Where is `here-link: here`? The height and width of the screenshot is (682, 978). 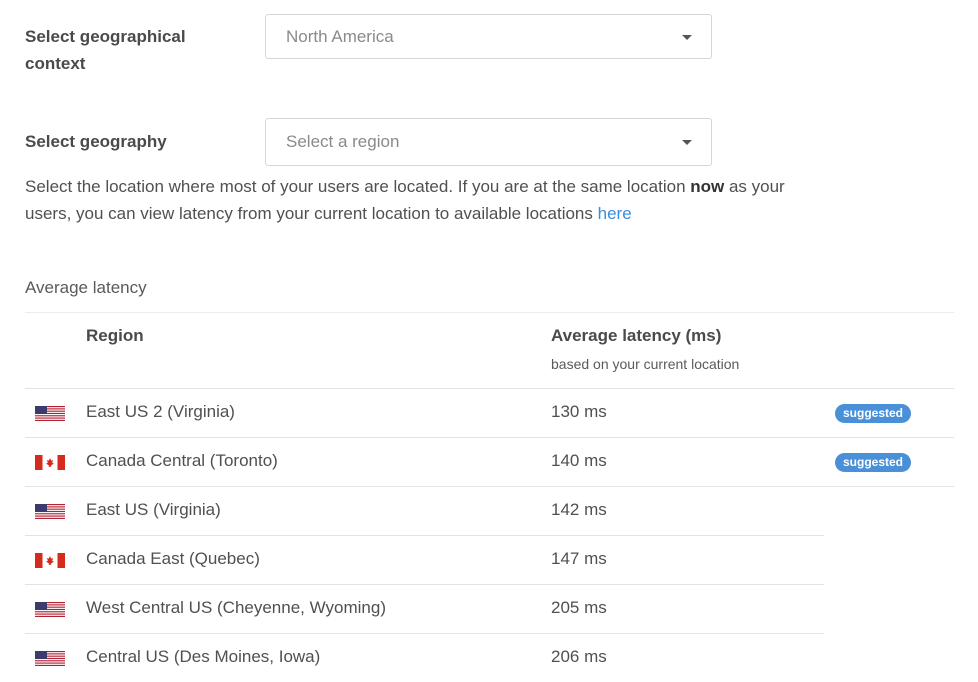 here-link: here is located at coordinates (615, 213).